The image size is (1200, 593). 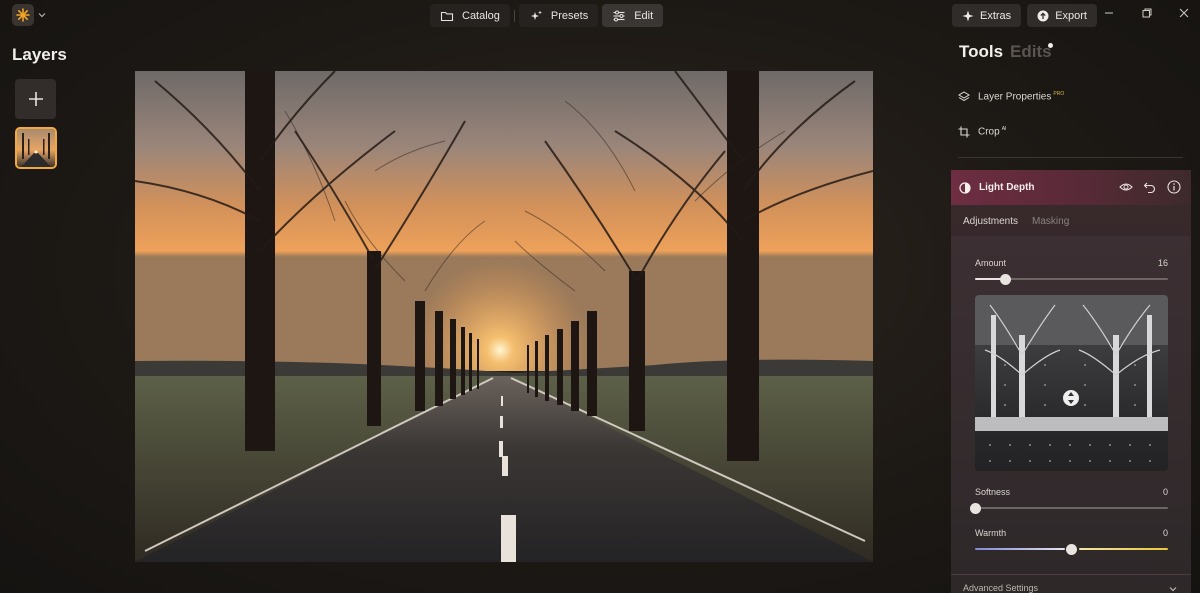 I want to click on light-depth-subtabs: Adjustments Masking, so click(x=1016, y=221).